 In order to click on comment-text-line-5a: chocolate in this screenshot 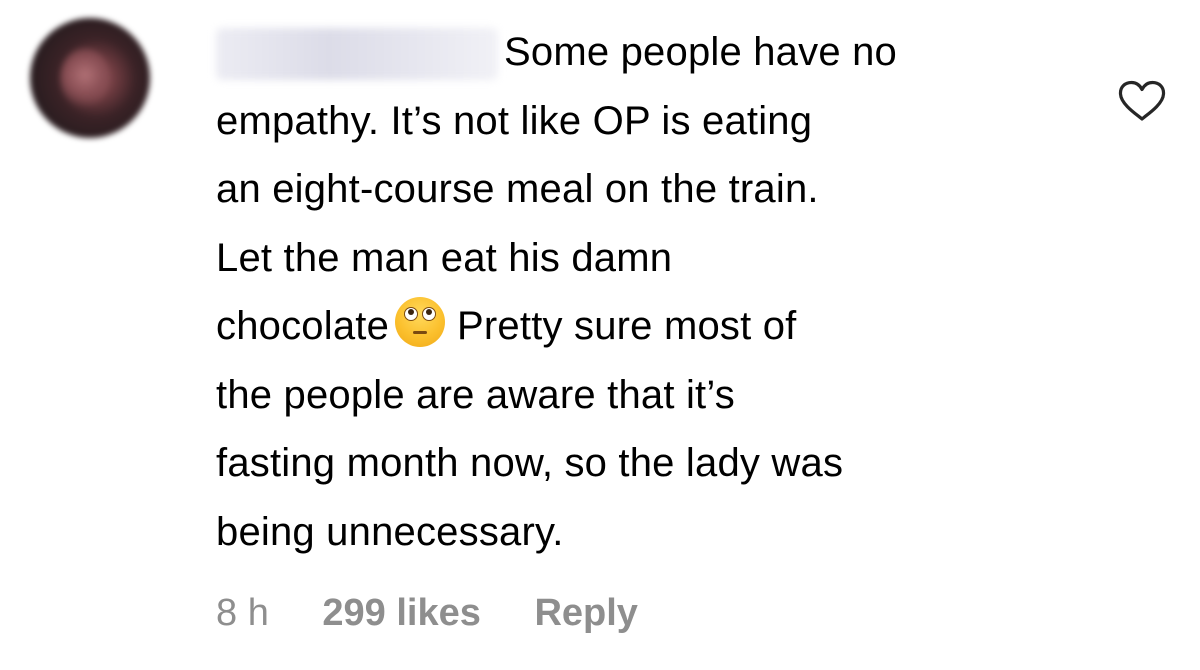, I will do `click(303, 326)`.